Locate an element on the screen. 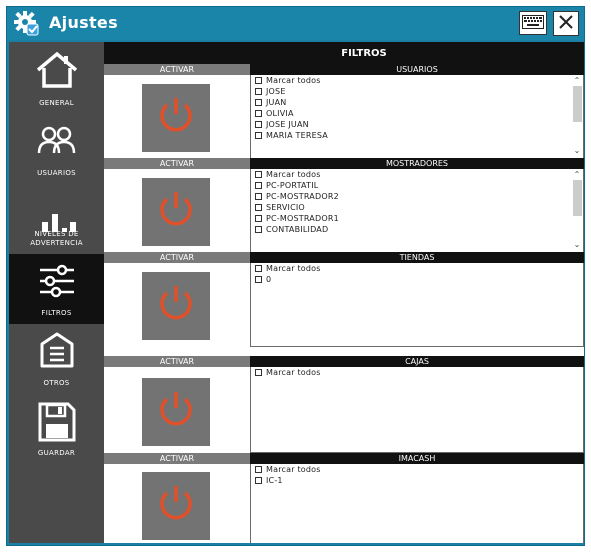 This screenshot has height=552, width=591. section-title: IMACASH is located at coordinates (417, 458).